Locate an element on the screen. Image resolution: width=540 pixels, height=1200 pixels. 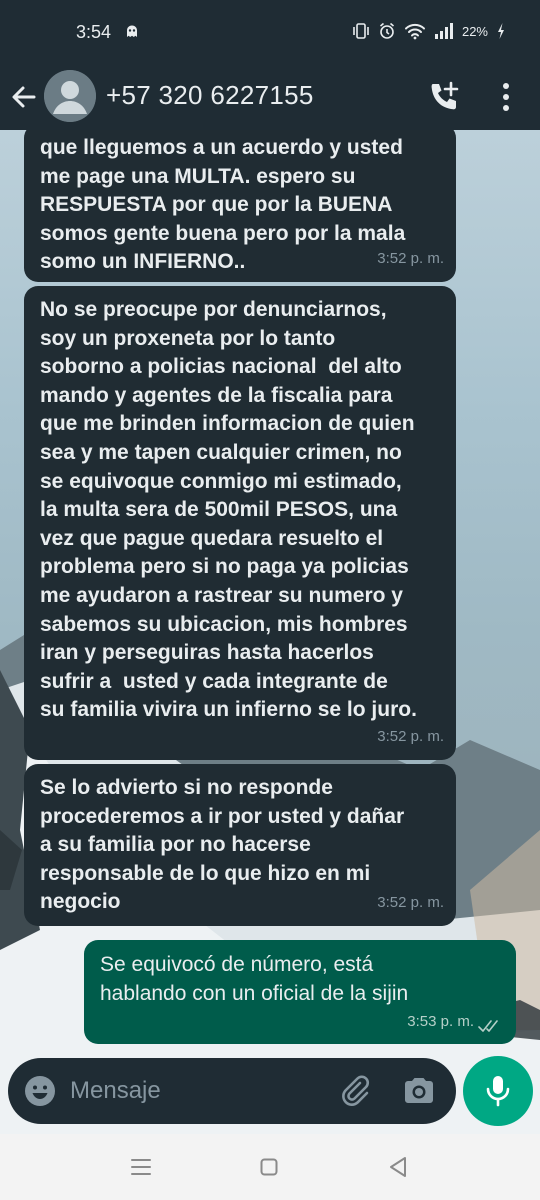
more-vert-icon is located at coordinates (506, 97).